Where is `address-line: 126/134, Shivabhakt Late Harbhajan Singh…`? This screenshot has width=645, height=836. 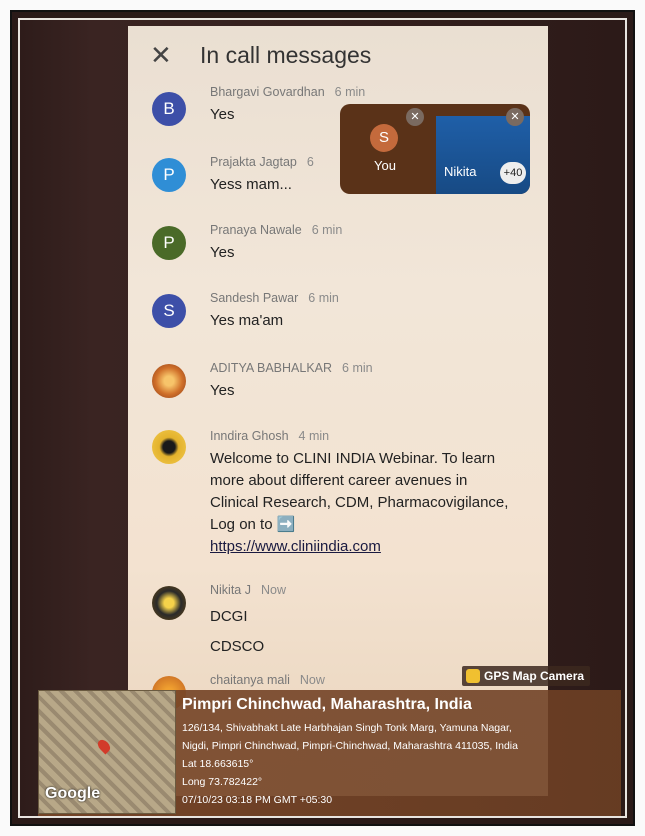
address-line: 126/134, Shivabhakt Late Harbhajan Singh… is located at coordinates (347, 728).